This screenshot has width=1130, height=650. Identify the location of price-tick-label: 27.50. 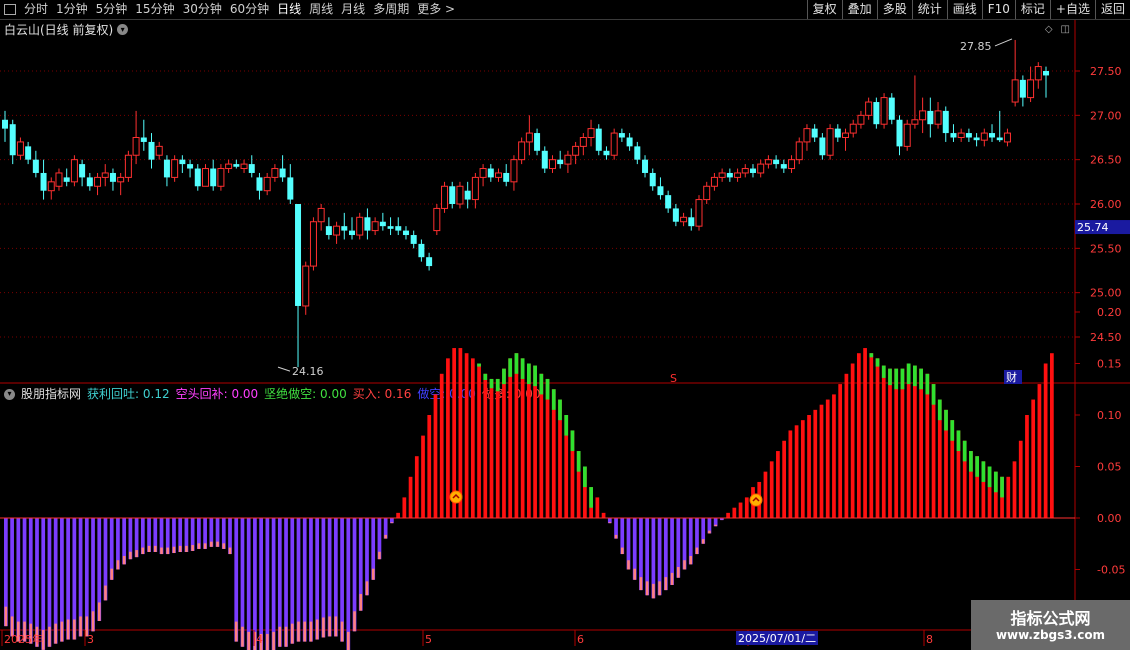
(1106, 71).